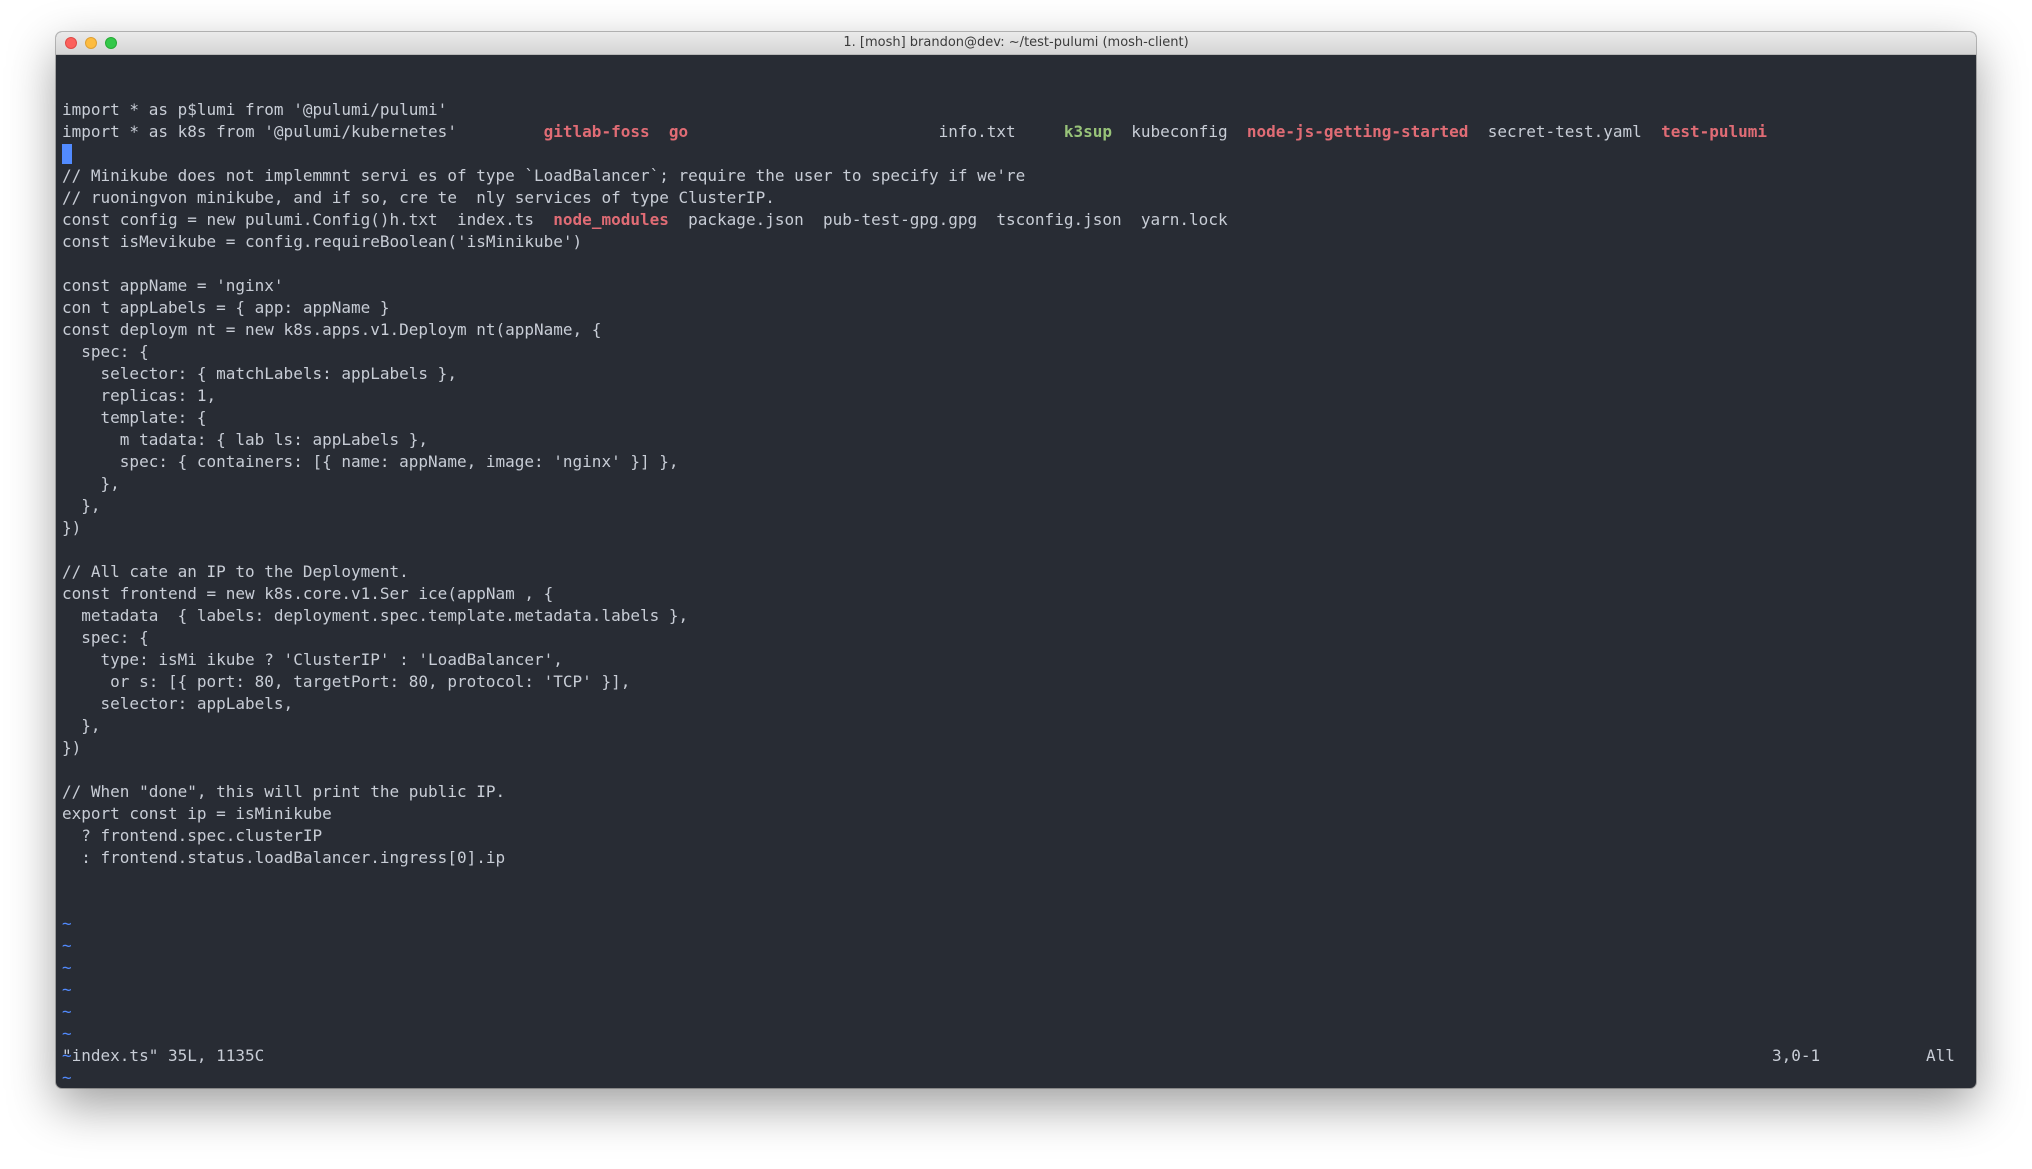 The image size is (2032, 1169). Describe the element at coordinates (1179, 131) in the screenshot. I see `code-text: kubeconfig` at that location.